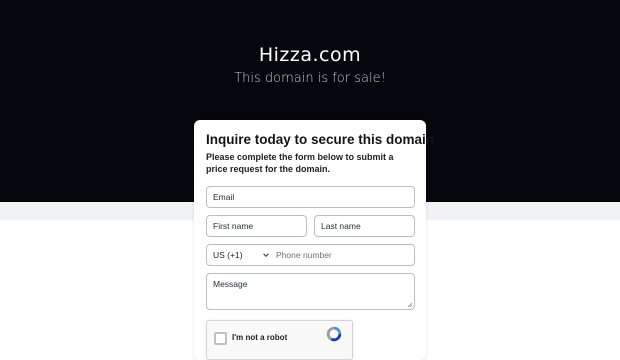 This screenshot has height=360, width=620. What do you see at coordinates (224, 197) in the screenshot?
I see `email-placeholder: Email` at bounding box center [224, 197].